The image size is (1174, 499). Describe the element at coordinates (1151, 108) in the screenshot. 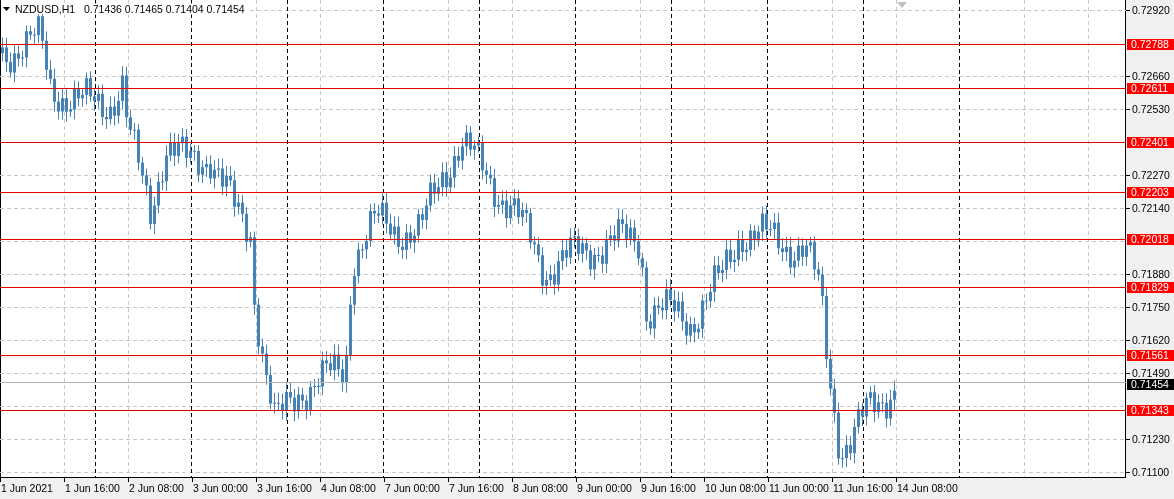

I see `price-axis-label: 0.72530` at that location.